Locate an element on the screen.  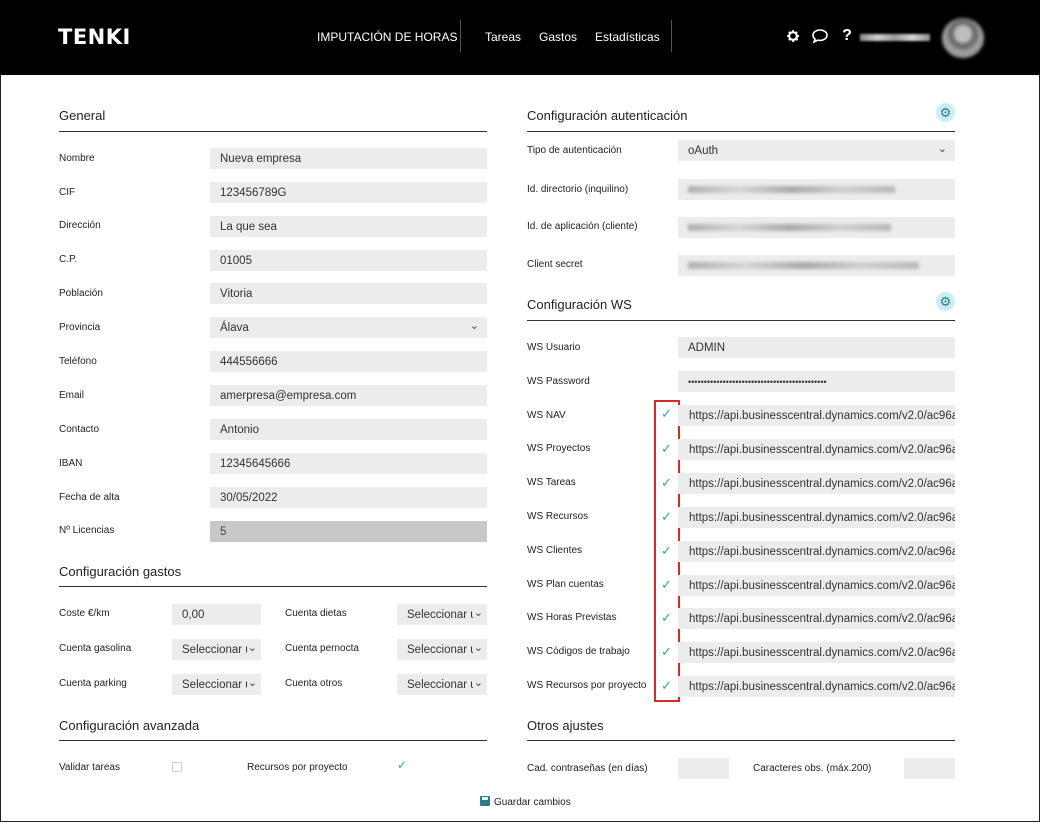
id-aplicacion-field is located at coordinates (816, 227).